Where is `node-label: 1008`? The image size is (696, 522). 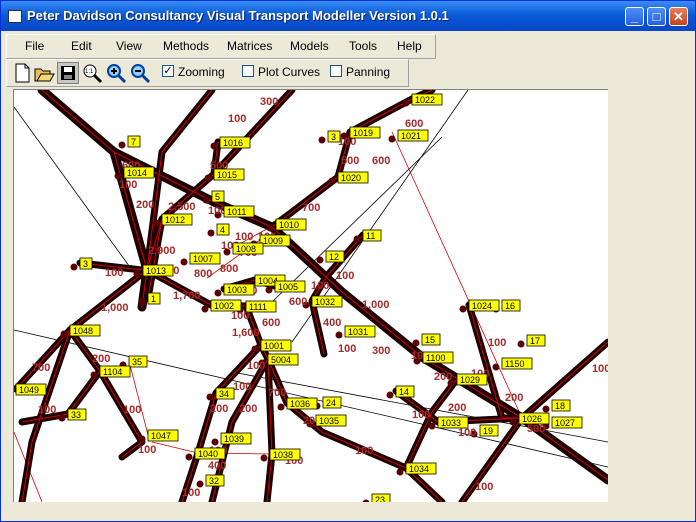 node-label: 1008 is located at coordinates (248, 248).